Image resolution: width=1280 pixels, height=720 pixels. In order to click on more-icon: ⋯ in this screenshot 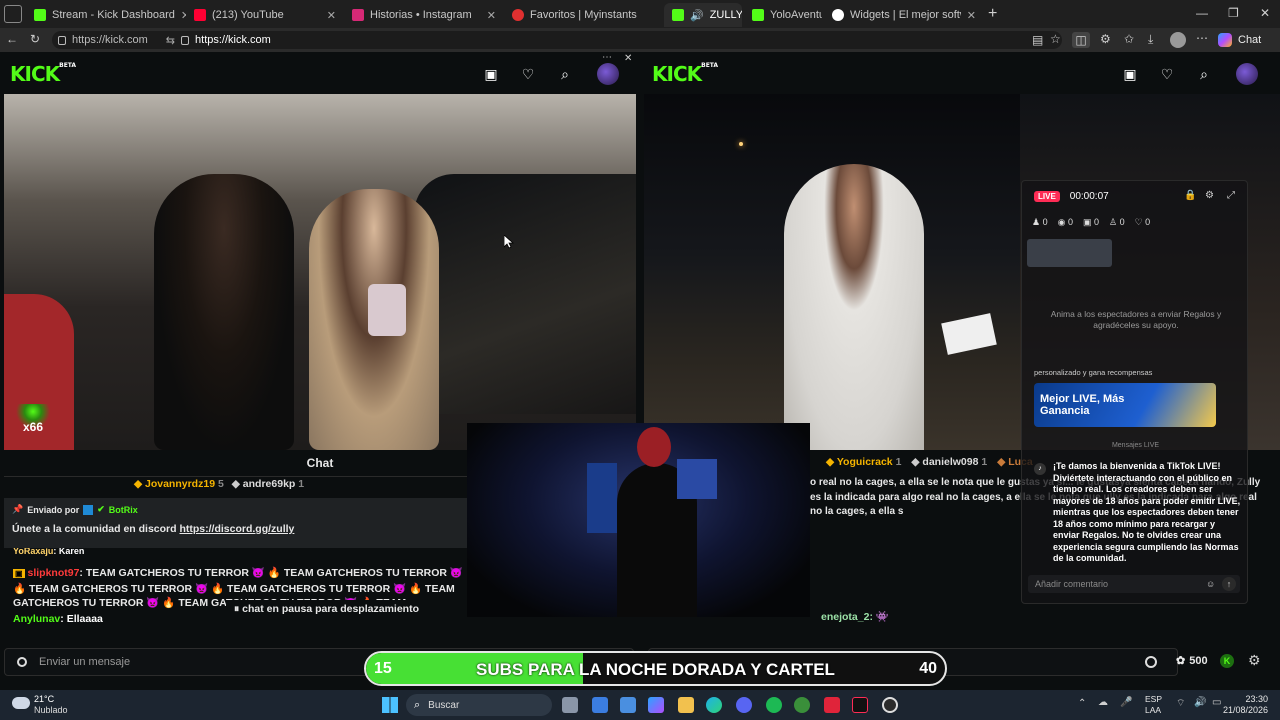, I will do `click(1202, 38)`.